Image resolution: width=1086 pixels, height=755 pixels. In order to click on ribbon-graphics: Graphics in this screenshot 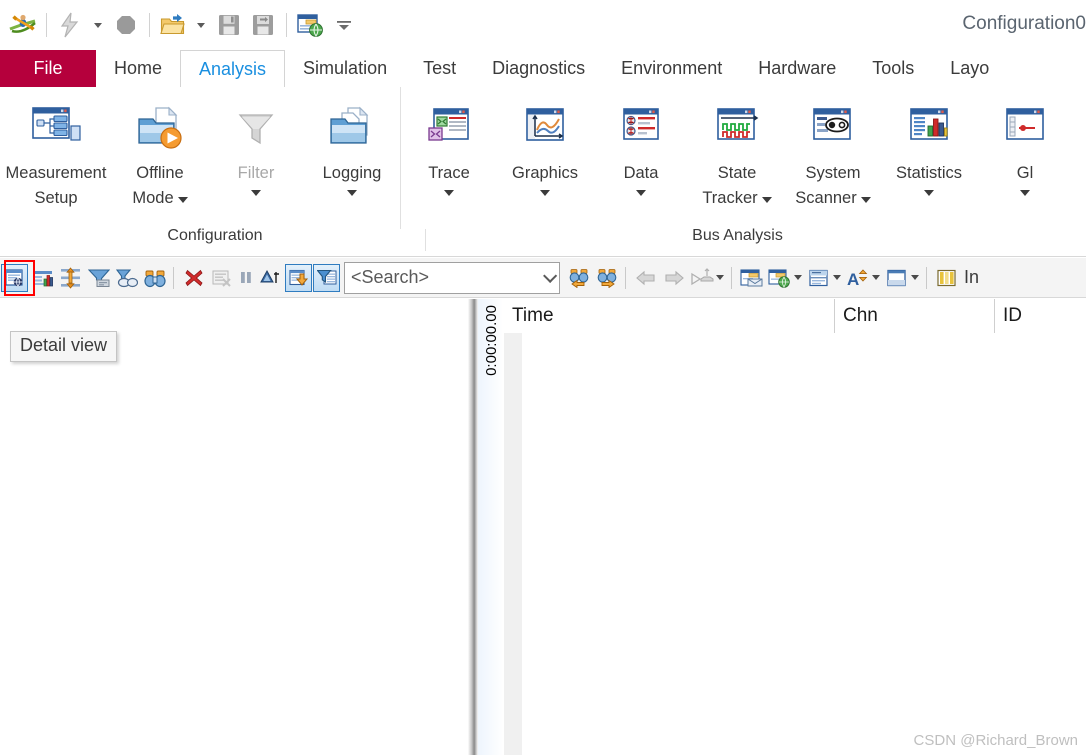, I will do `click(545, 147)`.